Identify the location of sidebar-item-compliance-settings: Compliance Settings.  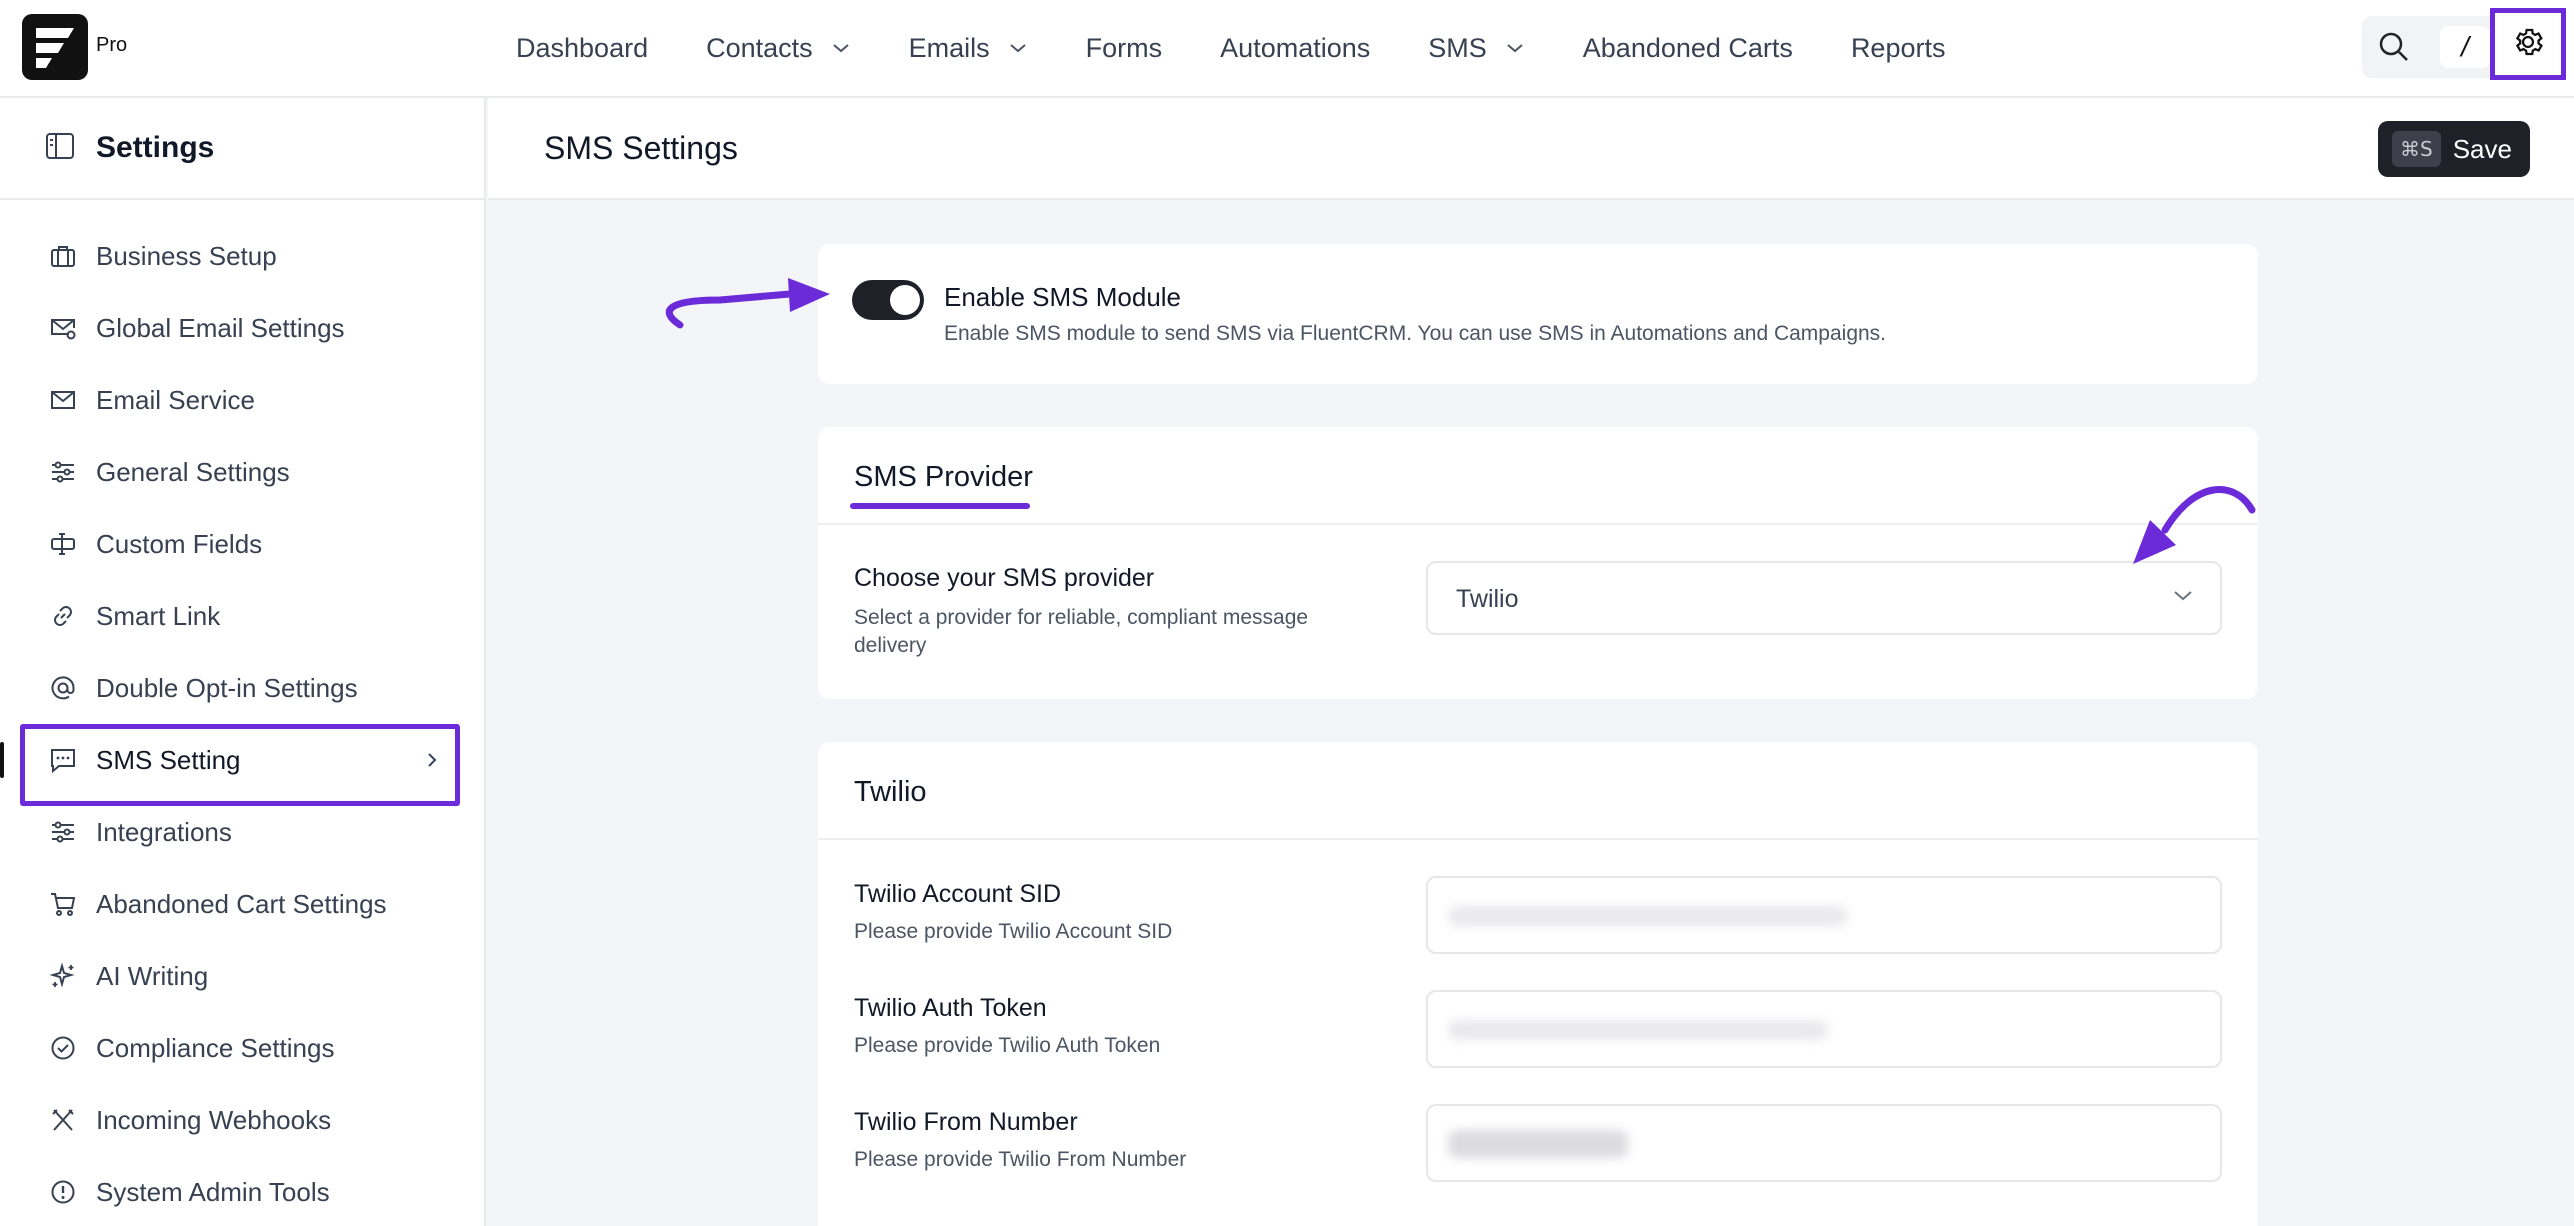
(242, 1048).